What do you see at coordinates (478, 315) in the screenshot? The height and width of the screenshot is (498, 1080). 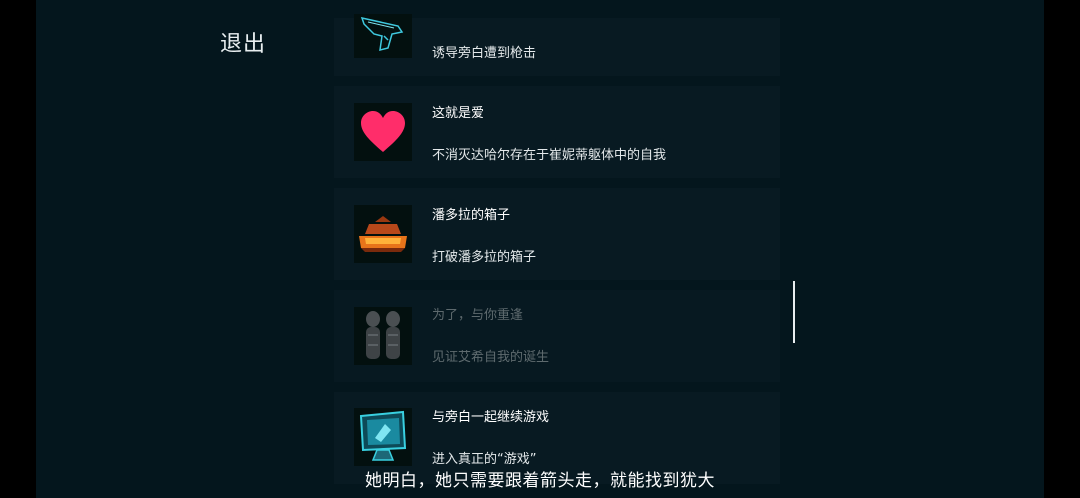 I see `achievement-title: 为了，与你重逢` at bounding box center [478, 315].